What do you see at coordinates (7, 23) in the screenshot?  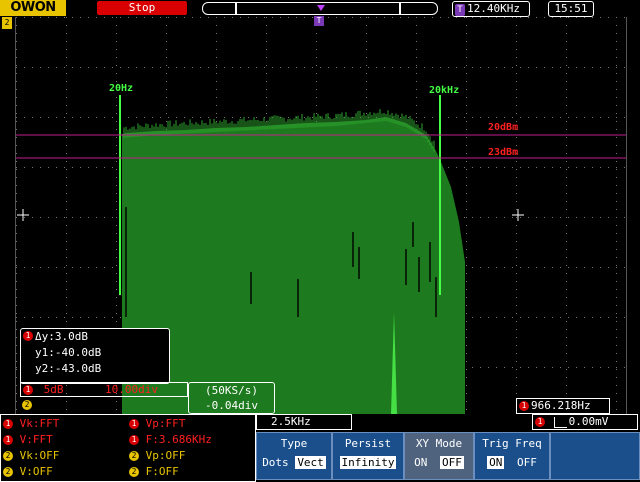 I see `ch2-level-marker-icon: 2` at bounding box center [7, 23].